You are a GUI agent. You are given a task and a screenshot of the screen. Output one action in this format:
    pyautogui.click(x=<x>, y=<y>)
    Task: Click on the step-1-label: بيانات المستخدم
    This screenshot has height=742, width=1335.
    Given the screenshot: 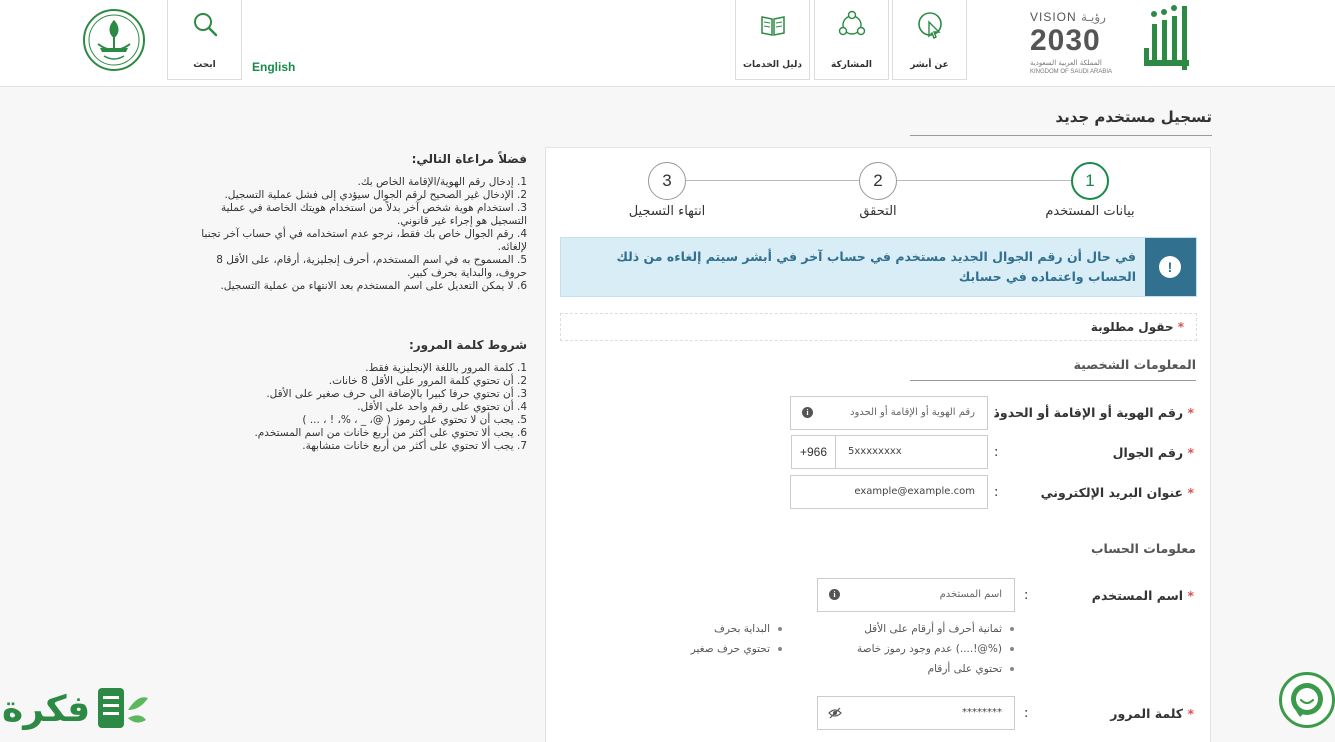 What is the action you would take?
    pyautogui.click(x=1090, y=211)
    